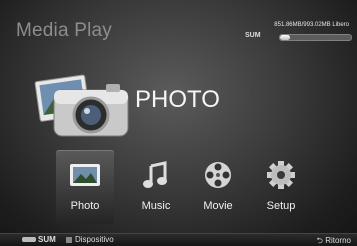 The width and height of the screenshot is (357, 246). I want to click on menu-item-music: Music, so click(156, 186).